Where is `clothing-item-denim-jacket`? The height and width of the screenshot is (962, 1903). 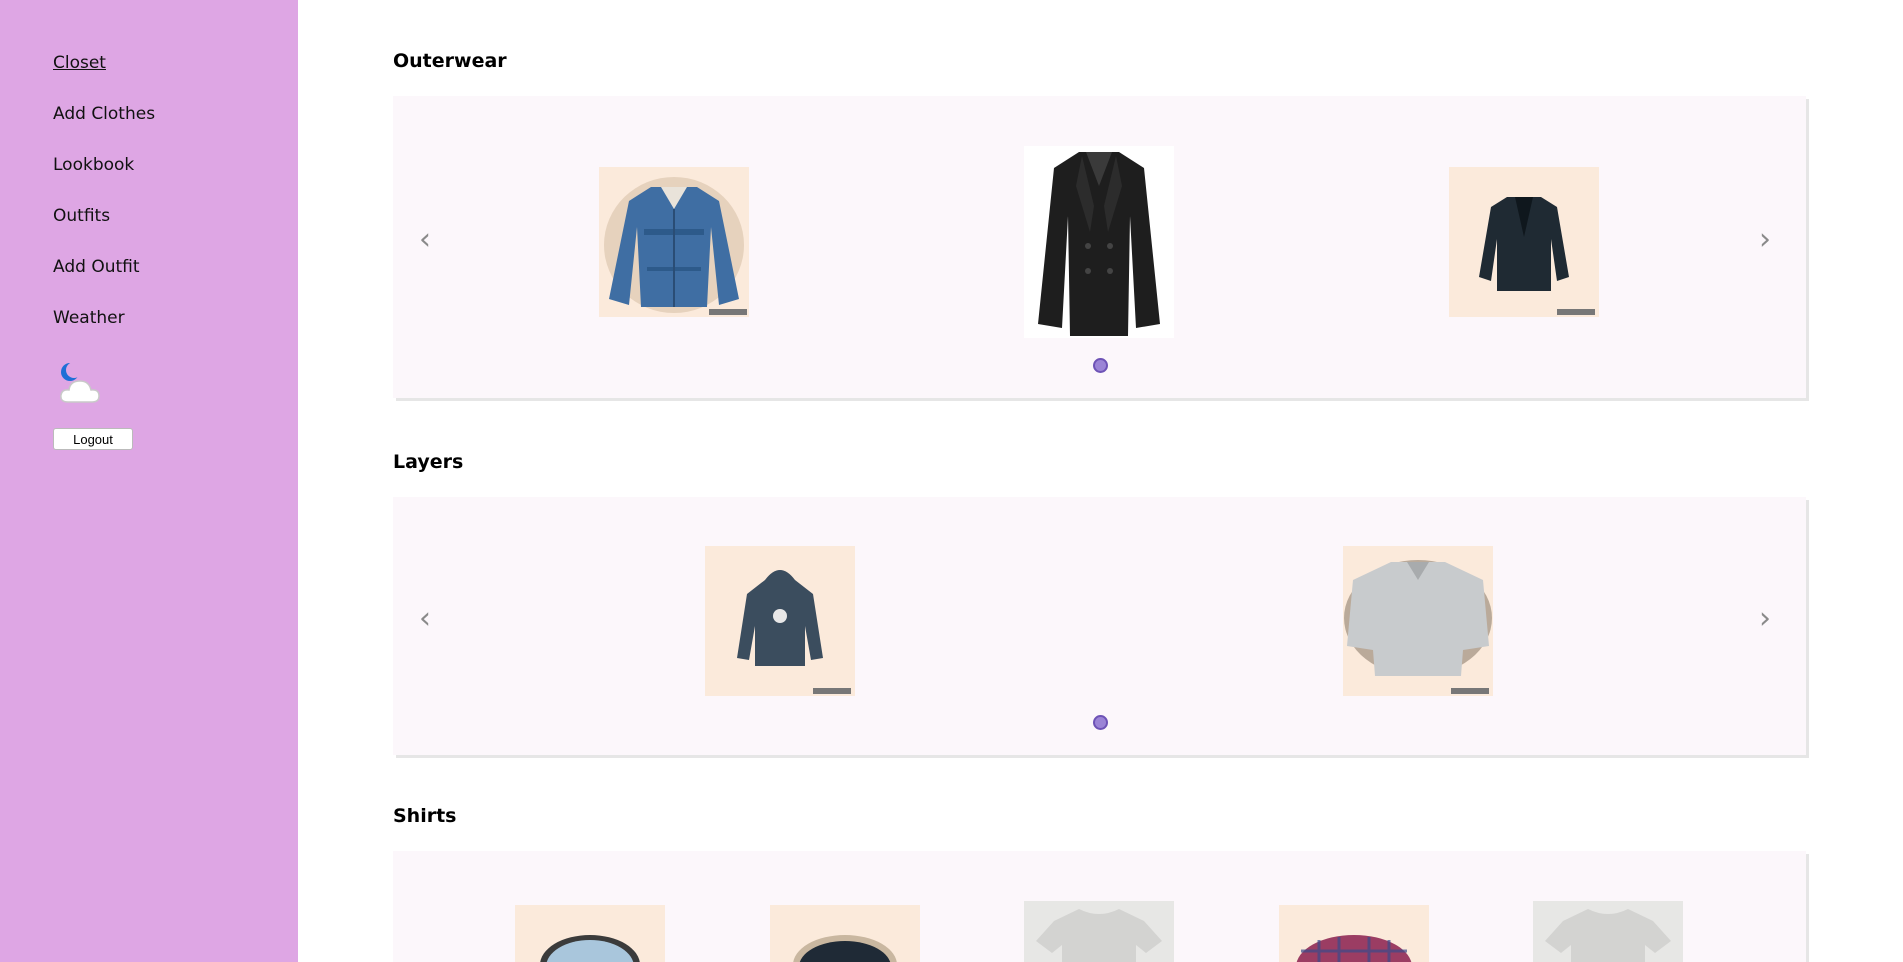 clothing-item-denim-jacket is located at coordinates (674, 242).